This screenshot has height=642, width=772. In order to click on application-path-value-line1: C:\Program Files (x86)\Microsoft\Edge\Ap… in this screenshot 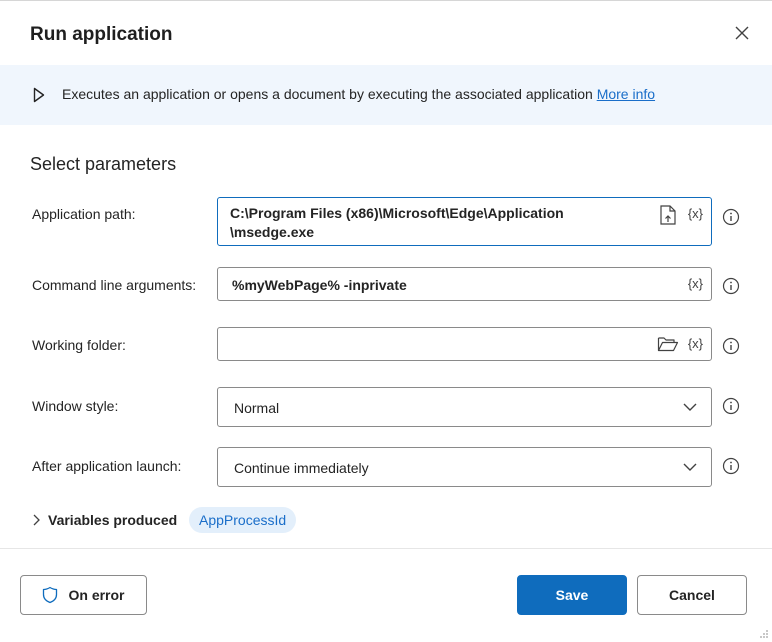, I will do `click(397, 213)`.